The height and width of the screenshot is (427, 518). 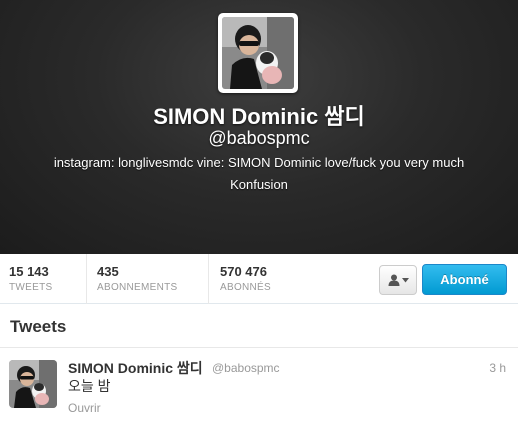 What do you see at coordinates (38, 326) in the screenshot?
I see `tweets-section-title: Tweets` at bounding box center [38, 326].